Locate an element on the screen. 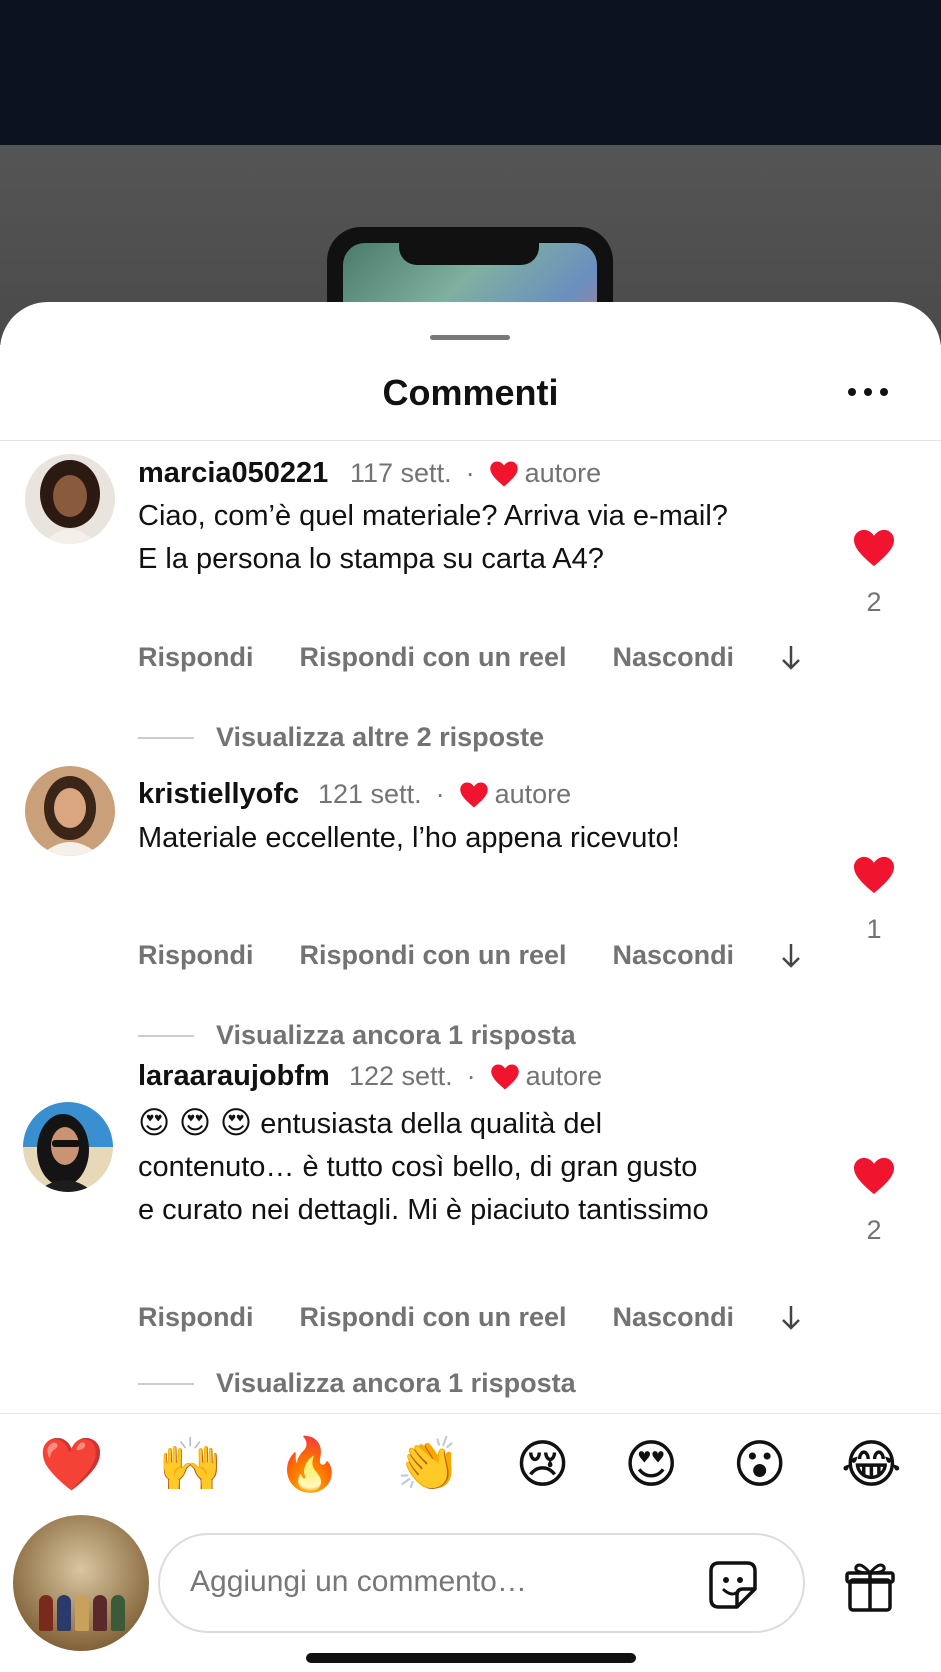 Image resolution: width=941 pixels, height=1672 pixels. comment-username: kristiellyofc is located at coordinates (218, 794).